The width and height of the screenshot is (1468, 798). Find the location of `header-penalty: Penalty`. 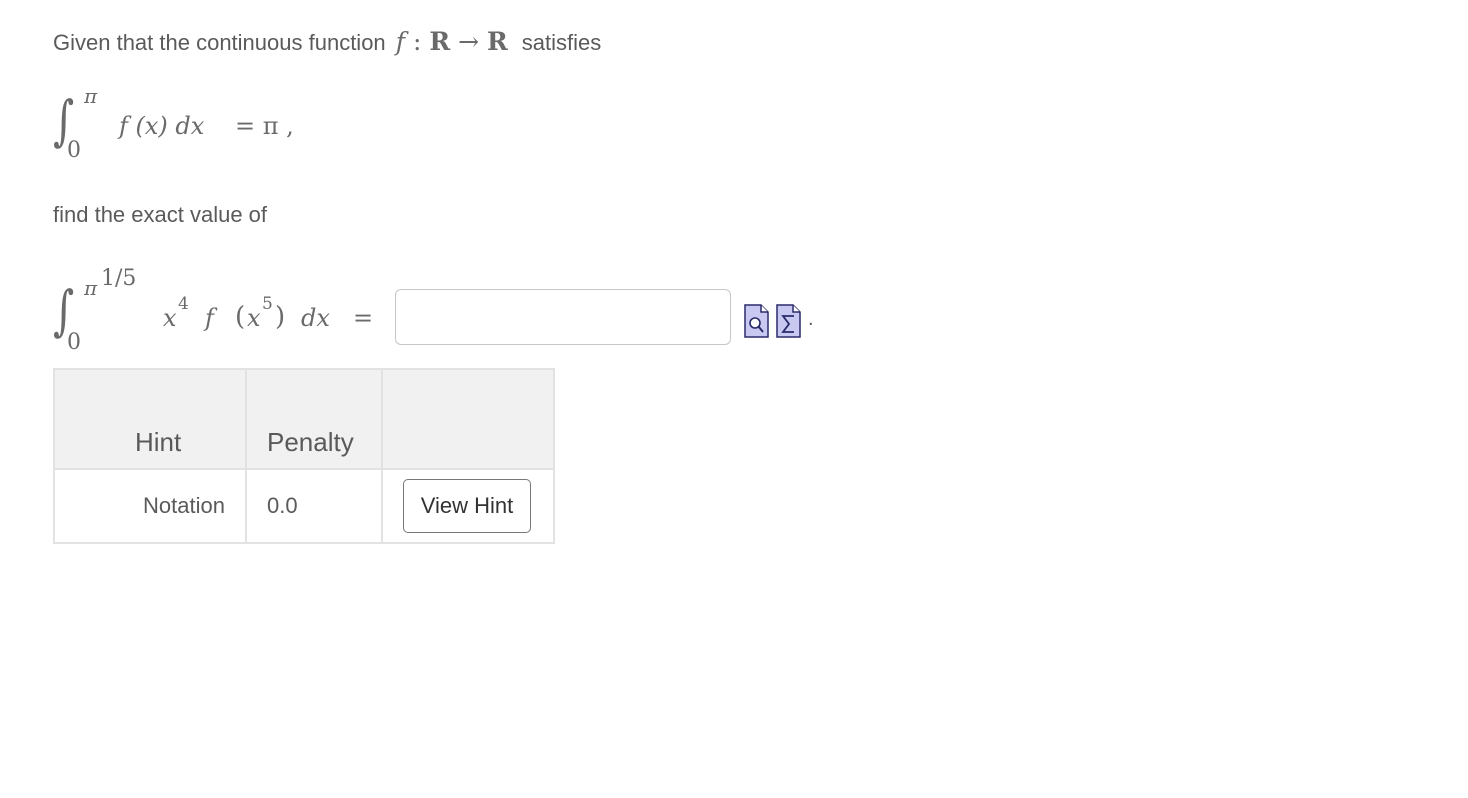

header-penalty: Penalty is located at coordinates (314, 419).